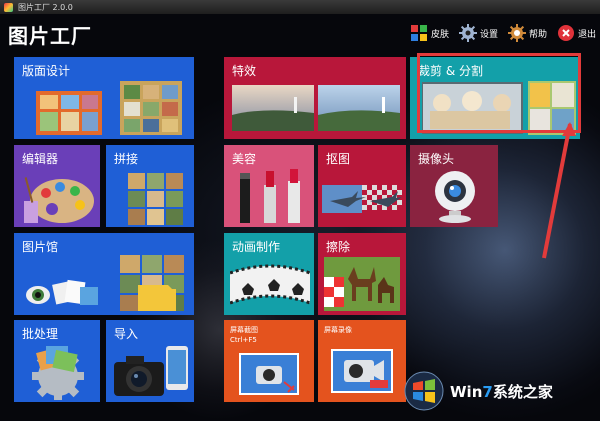 The image size is (600, 421). I want to click on help-label: 帮助, so click(537, 34).